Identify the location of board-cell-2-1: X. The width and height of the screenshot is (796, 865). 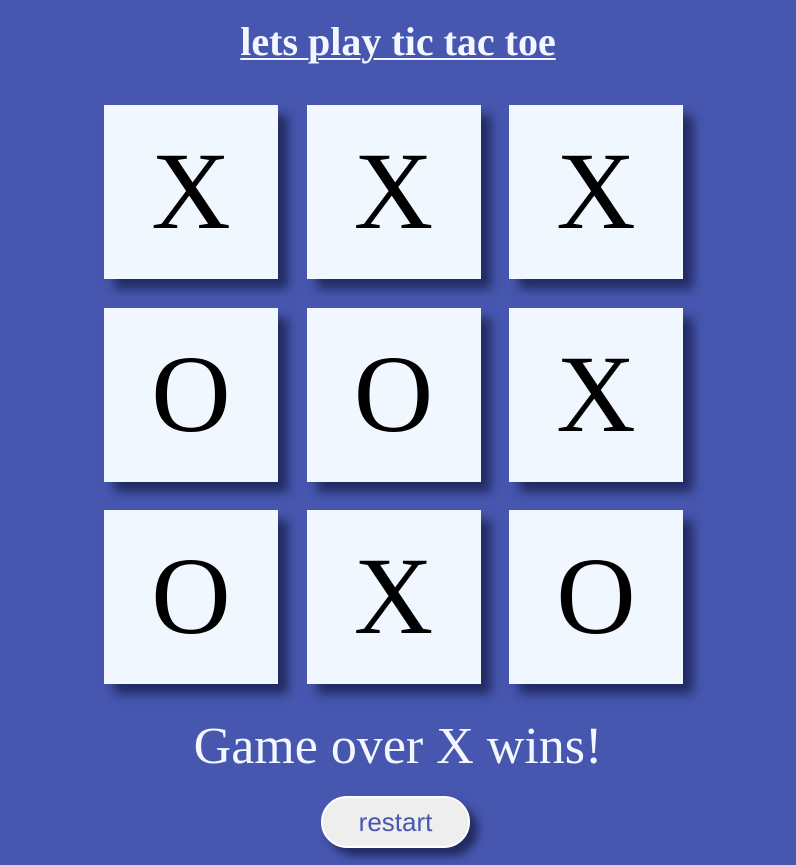
(393, 597).